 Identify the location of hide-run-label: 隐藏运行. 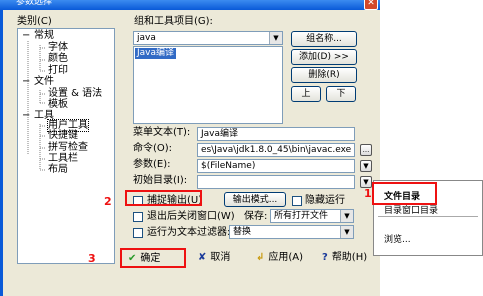
(325, 200).